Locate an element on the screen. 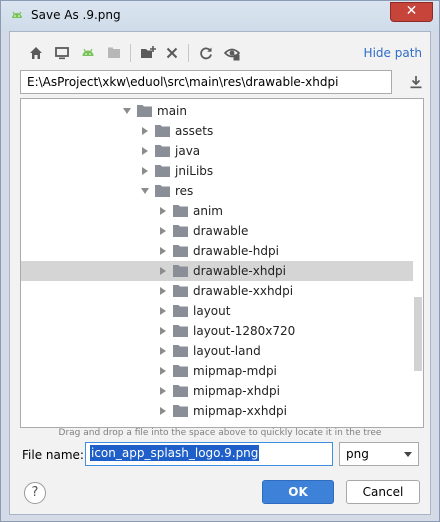  tree-row: layout-land is located at coordinates (218, 351).